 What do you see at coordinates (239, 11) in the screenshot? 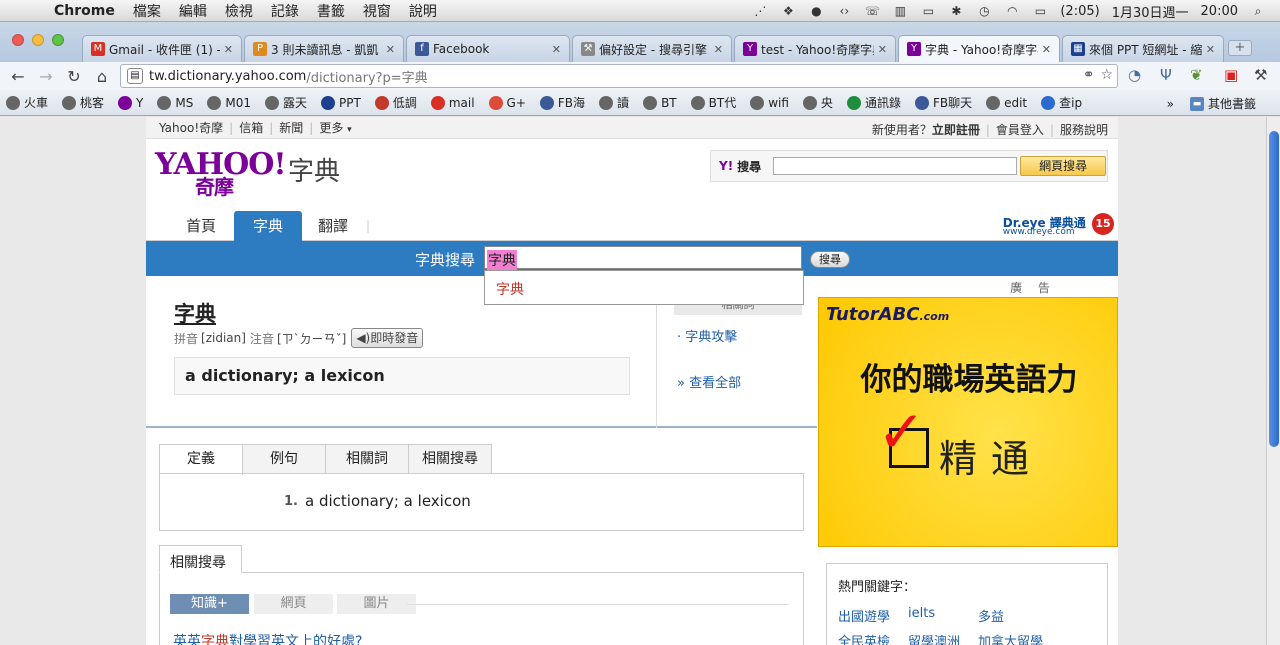
I see `menu-view: 檢視` at bounding box center [239, 11].